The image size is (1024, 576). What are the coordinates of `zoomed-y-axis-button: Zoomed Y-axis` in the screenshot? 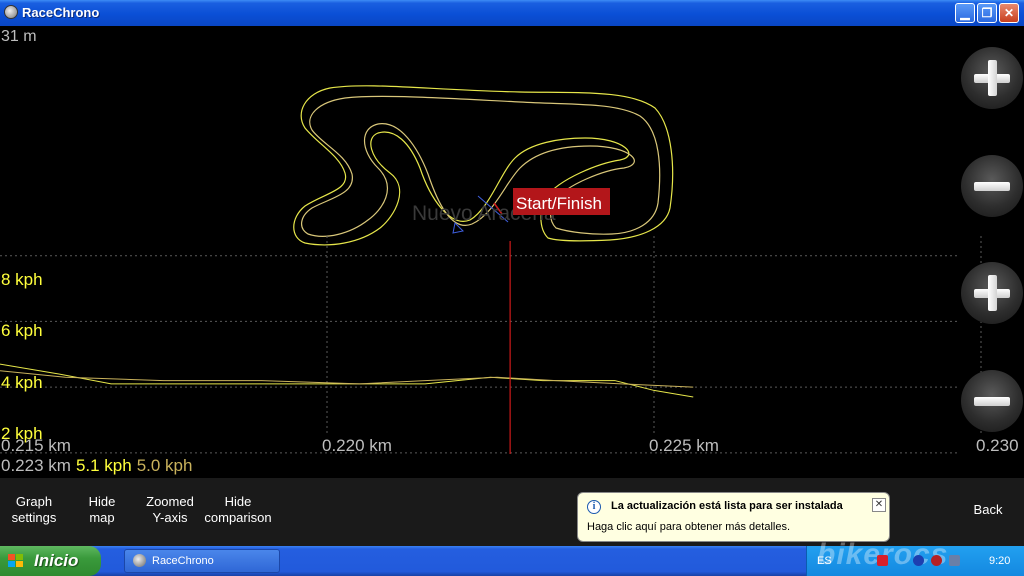 It's located at (170, 510).